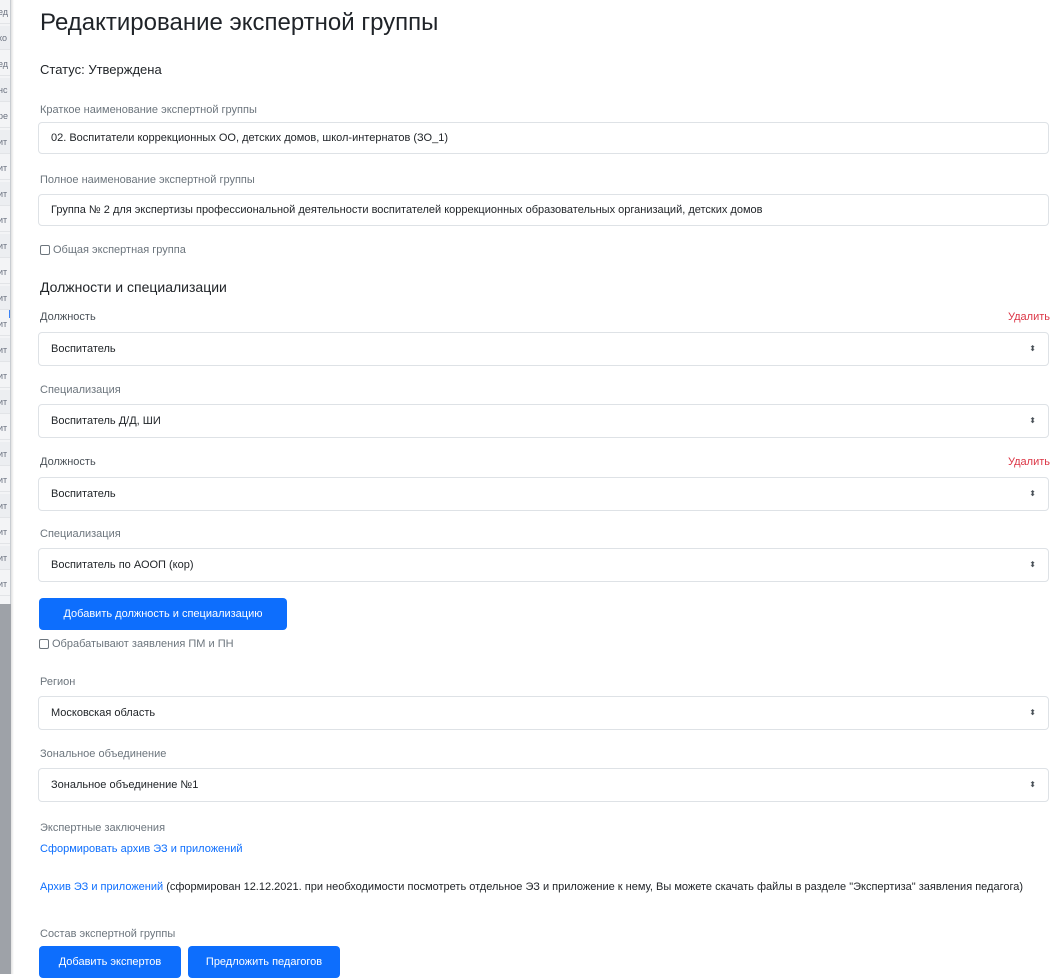 The height and width of the screenshot is (978, 1051). Describe the element at coordinates (12, 487) in the screenshot. I see `window-shadow` at that location.